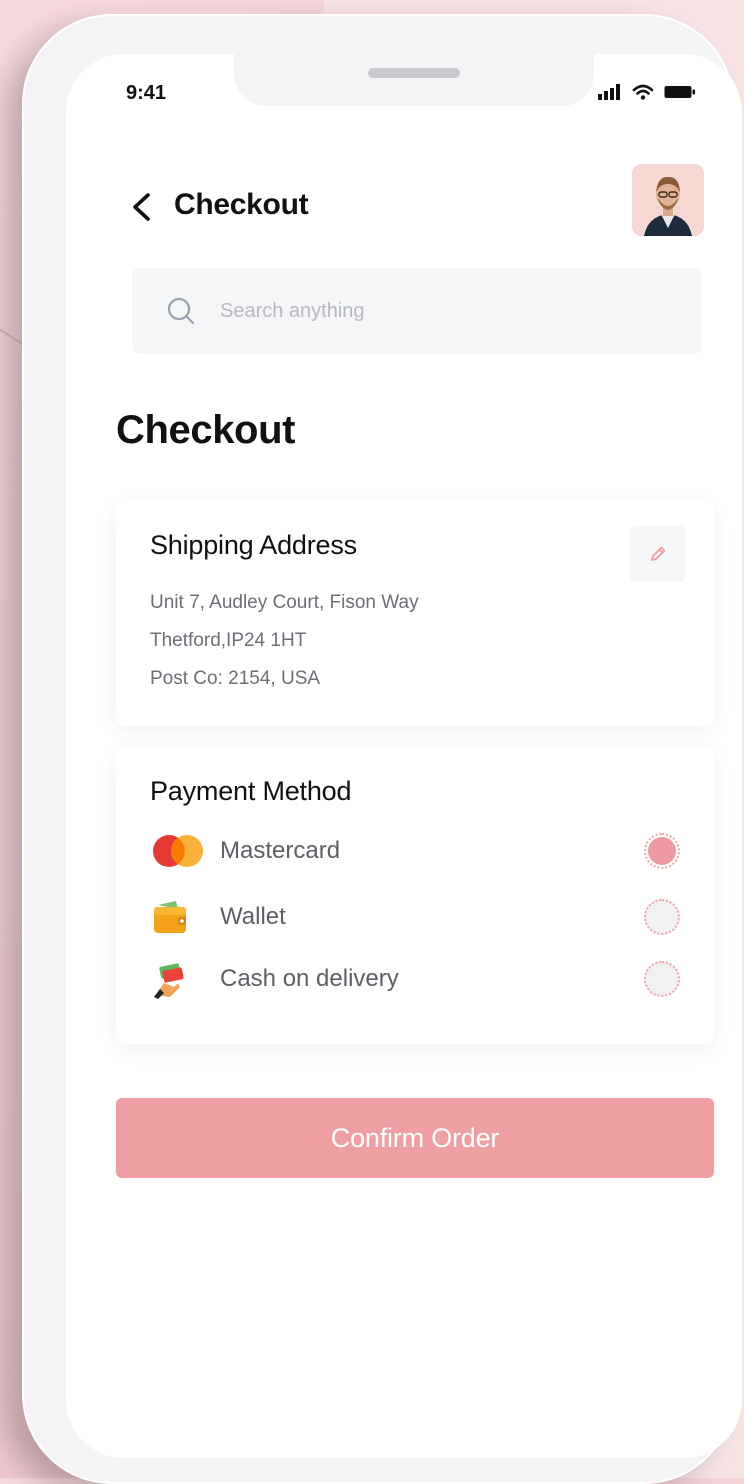 The width and height of the screenshot is (744, 1484). I want to click on status-time: 9:41, so click(146, 93).